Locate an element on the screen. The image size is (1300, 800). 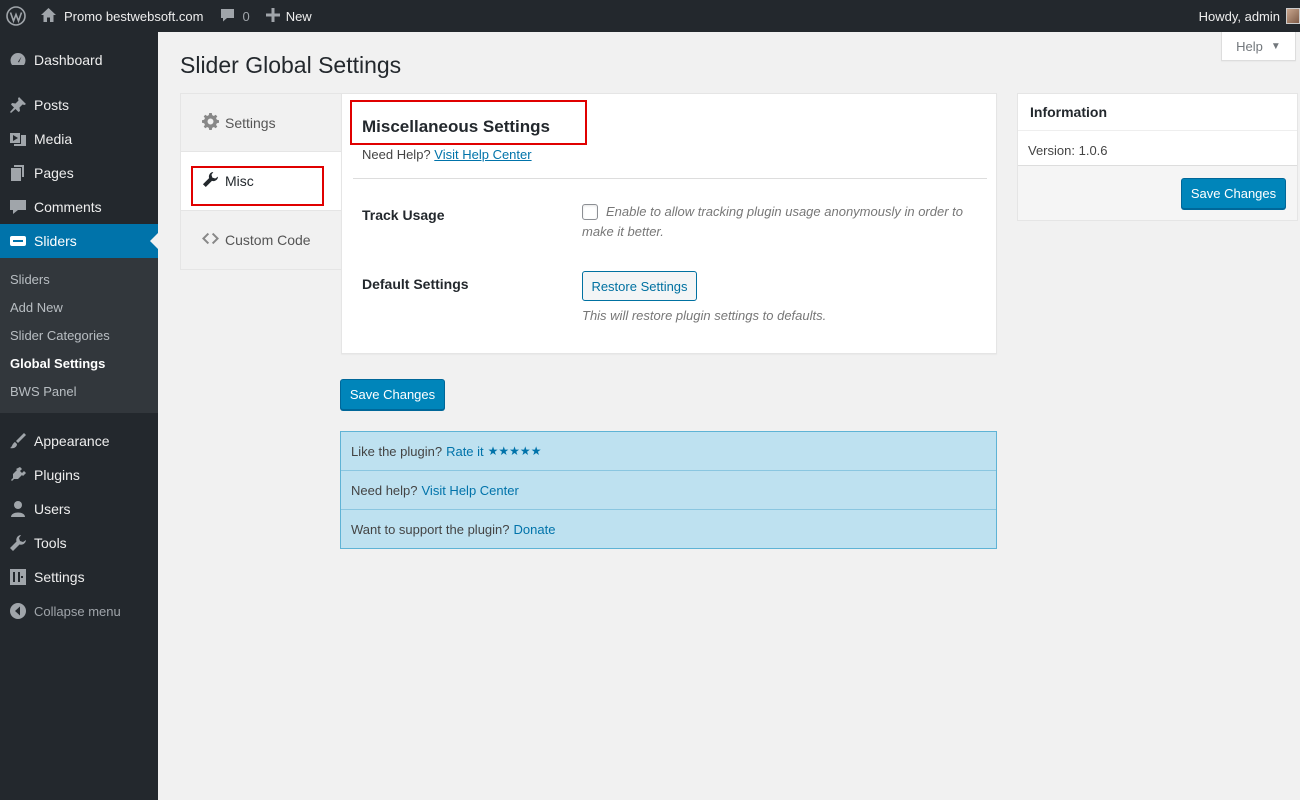
track-usage-label: Track Usage is located at coordinates (403, 215).